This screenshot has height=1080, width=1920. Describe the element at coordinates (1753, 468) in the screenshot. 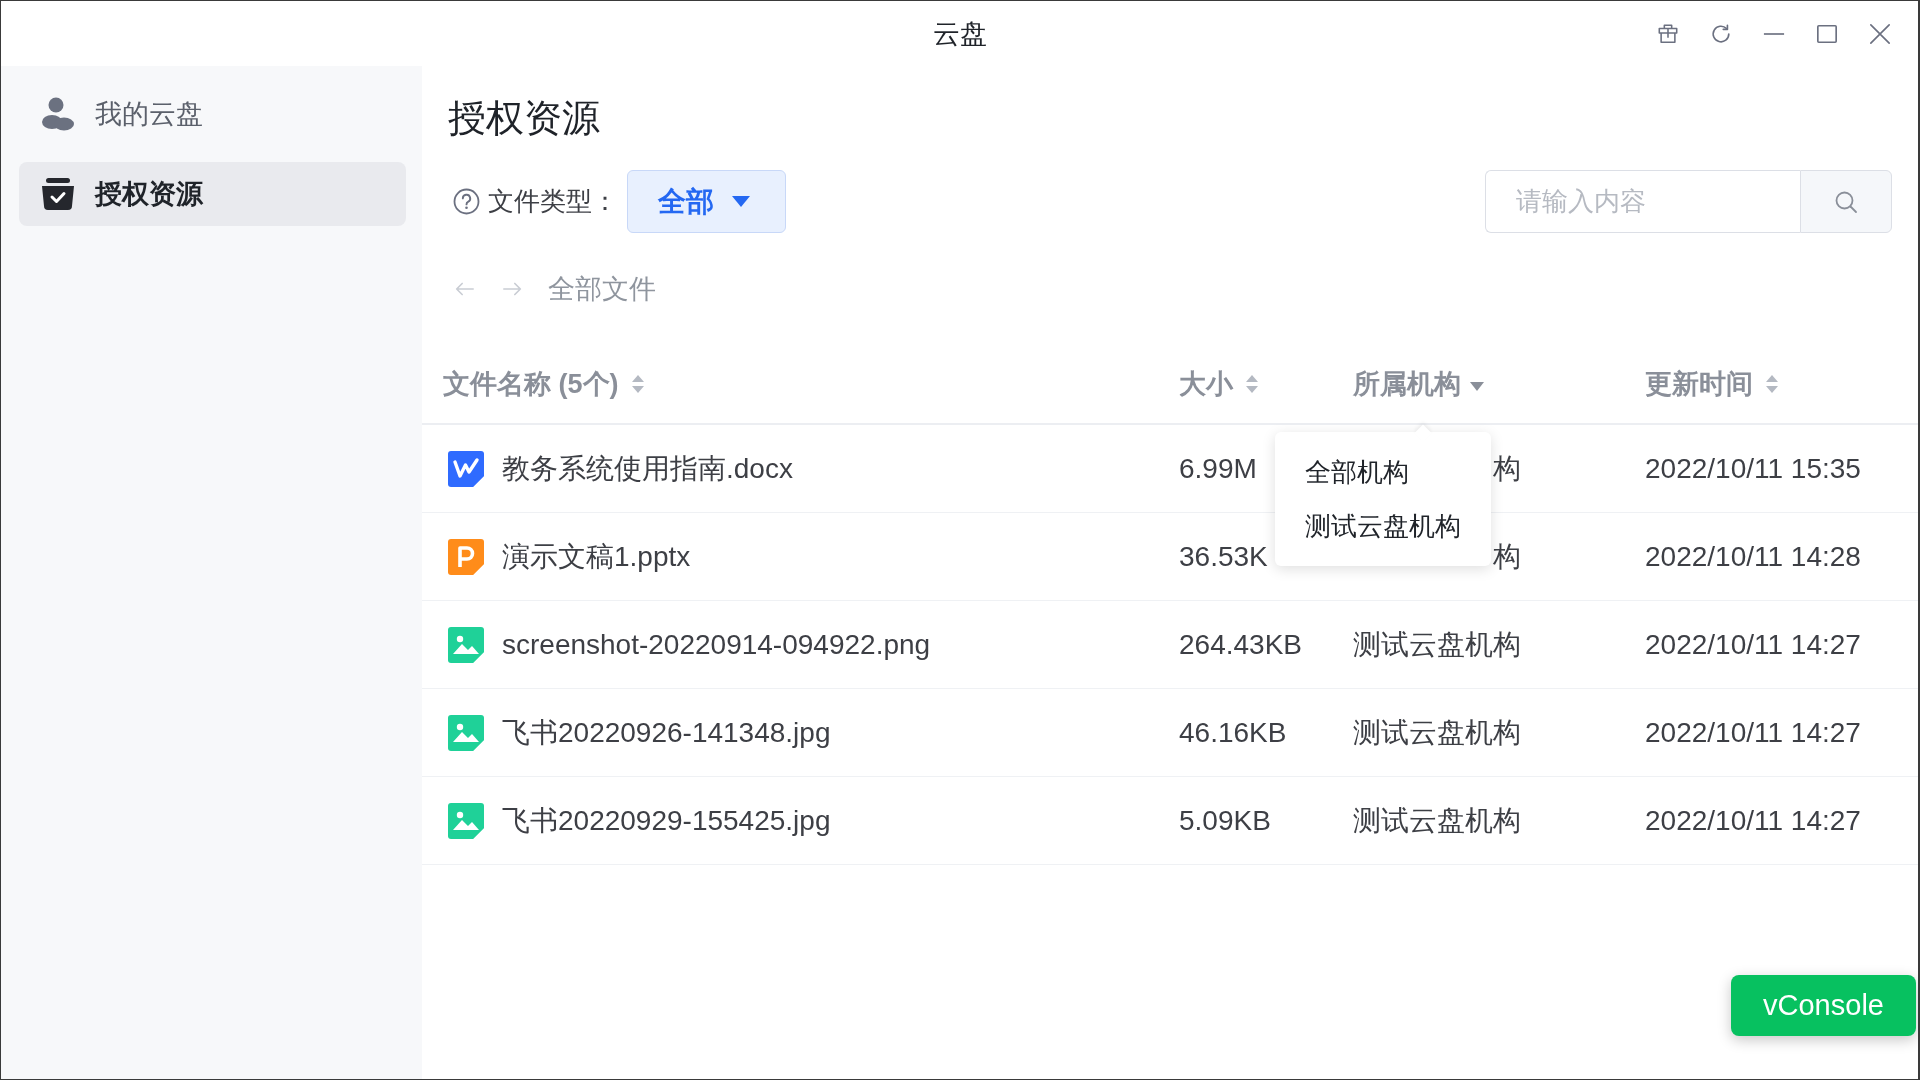

I see `updated-time: 2022/10/11 15:35` at that location.